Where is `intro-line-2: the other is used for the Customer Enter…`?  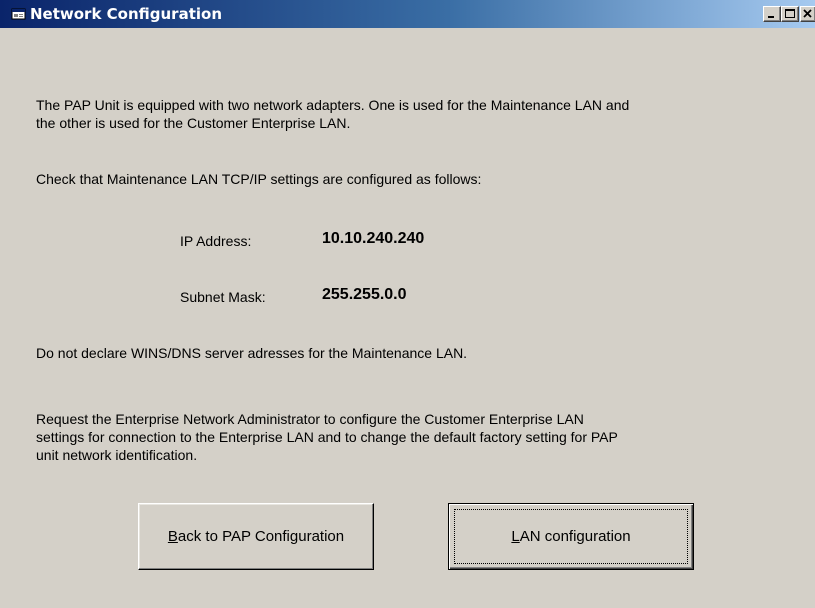 intro-line-2: the other is used for the Customer Enter… is located at coordinates (193, 123).